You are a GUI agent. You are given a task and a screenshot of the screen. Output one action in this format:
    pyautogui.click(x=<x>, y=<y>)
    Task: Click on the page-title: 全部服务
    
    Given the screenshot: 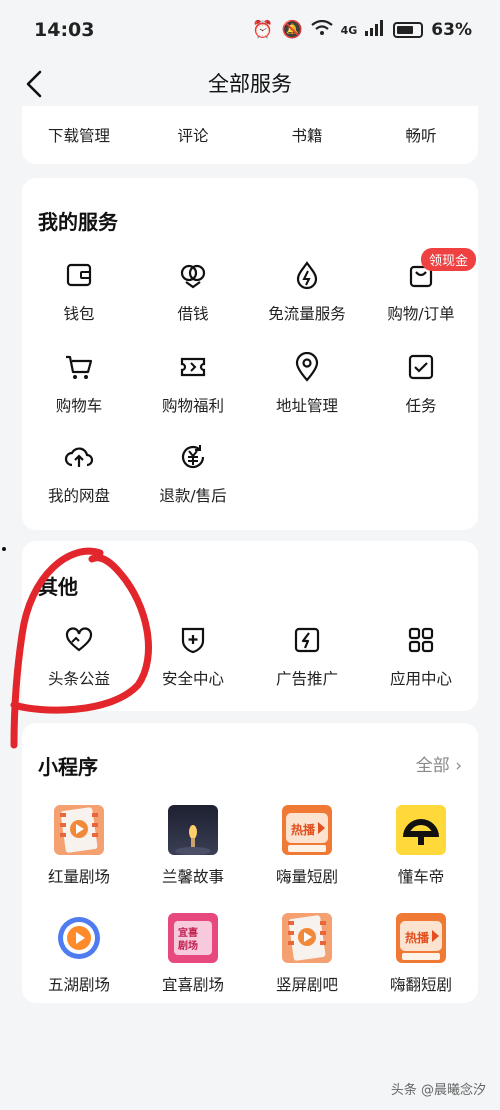 What is the action you would take?
    pyautogui.click(x=250, y=84)
    